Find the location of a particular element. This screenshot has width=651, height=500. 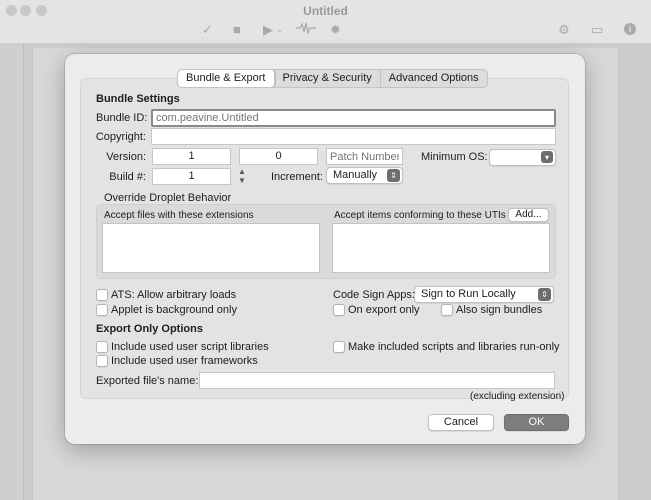

include-frameworks-label: Include used user frameworks is located at coordinates (184, 361).